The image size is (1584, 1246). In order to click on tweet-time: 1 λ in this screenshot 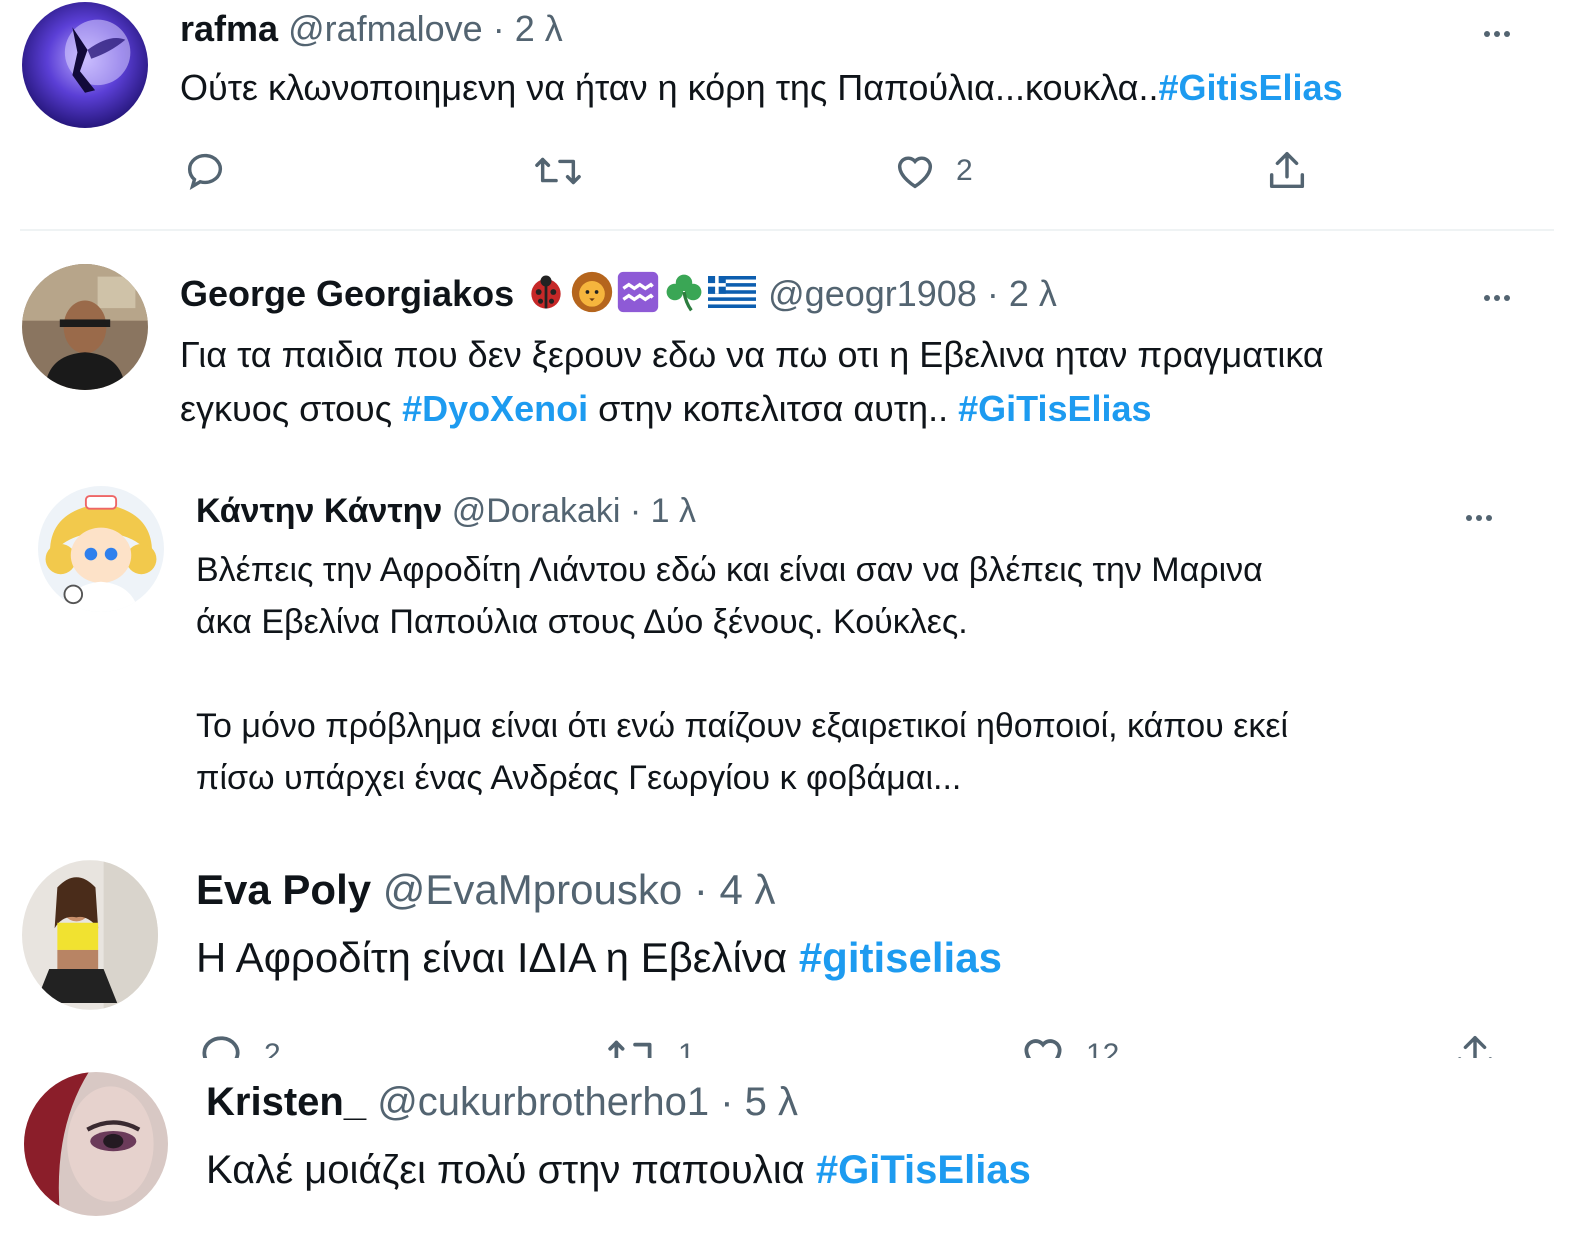, I will do `click(673, 511)`.